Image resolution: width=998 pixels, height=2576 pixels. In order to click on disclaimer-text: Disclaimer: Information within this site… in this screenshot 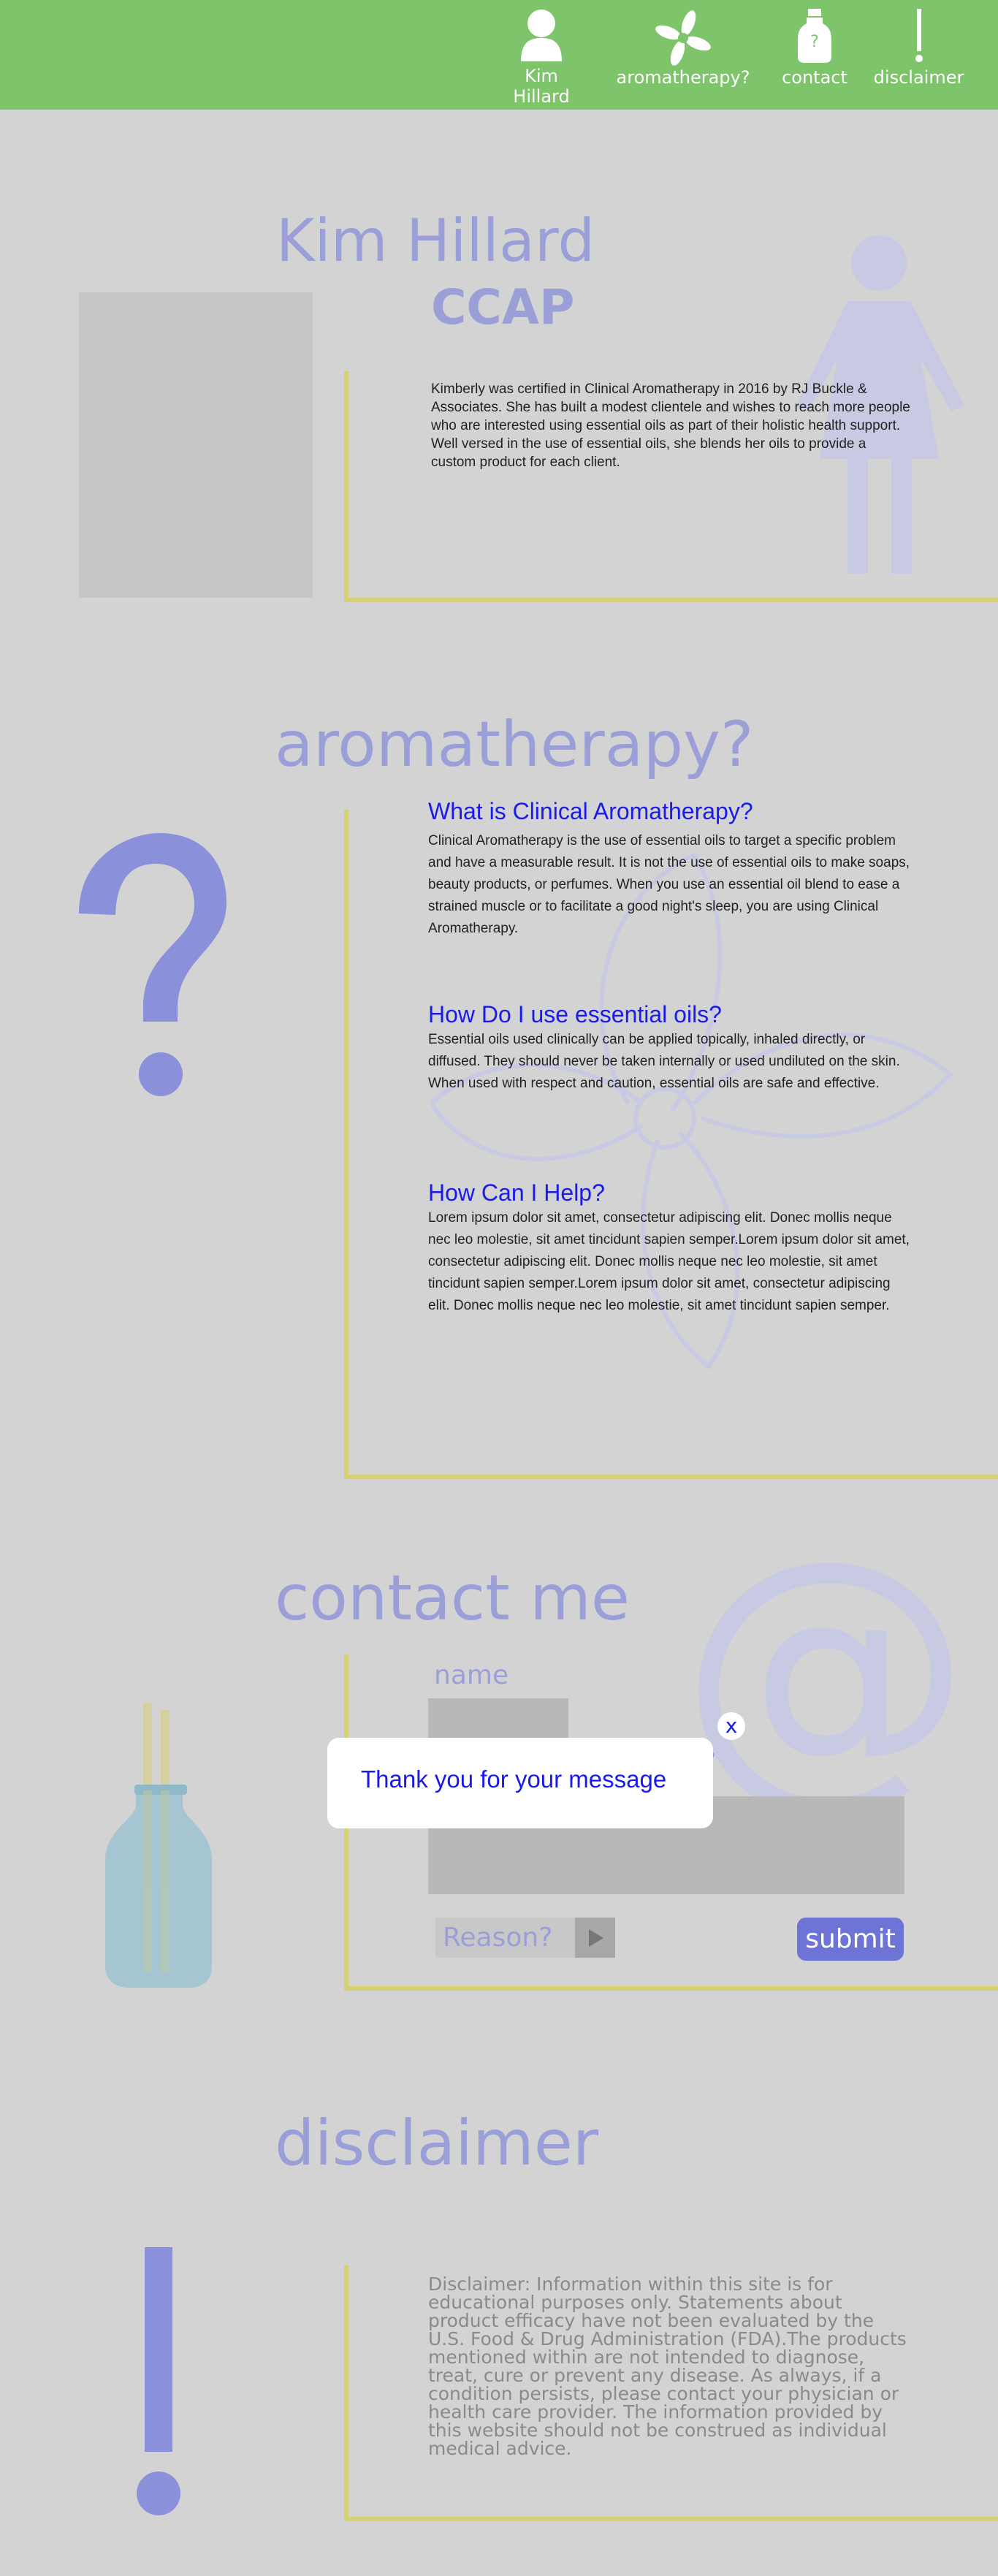, I will do `click(667, 2366)`.